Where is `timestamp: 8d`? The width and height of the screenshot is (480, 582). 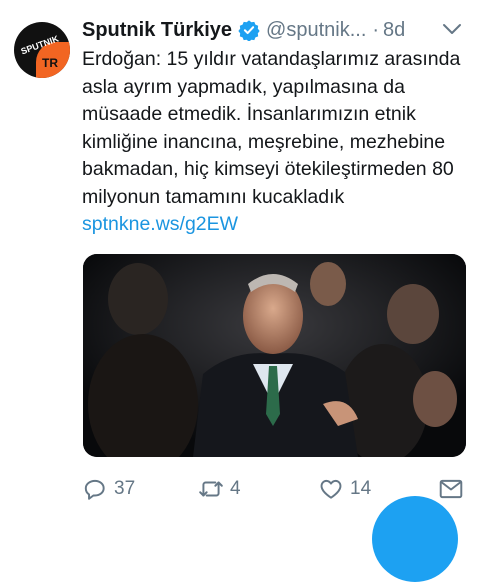 timestamp: 8d is located at coordinates (394, 30).